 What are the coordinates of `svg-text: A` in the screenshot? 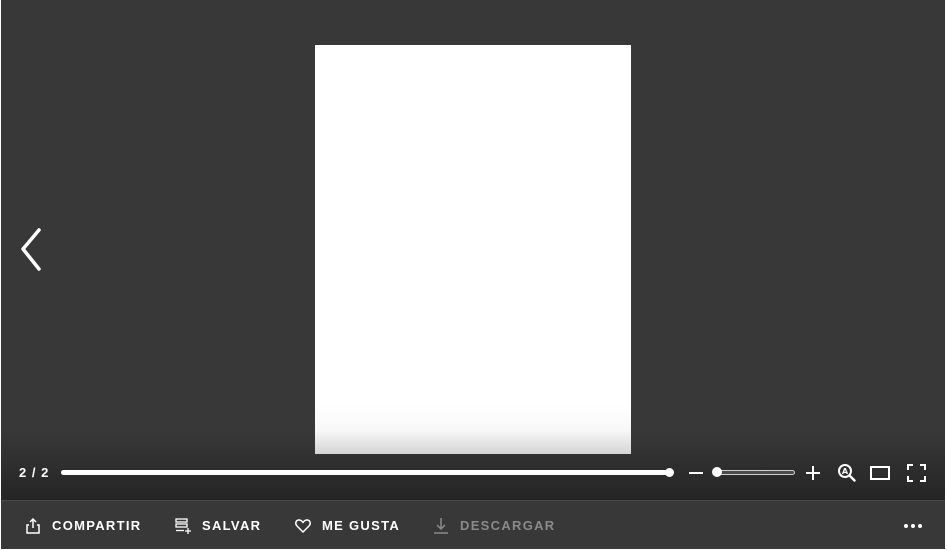 It's located at (845, 471).